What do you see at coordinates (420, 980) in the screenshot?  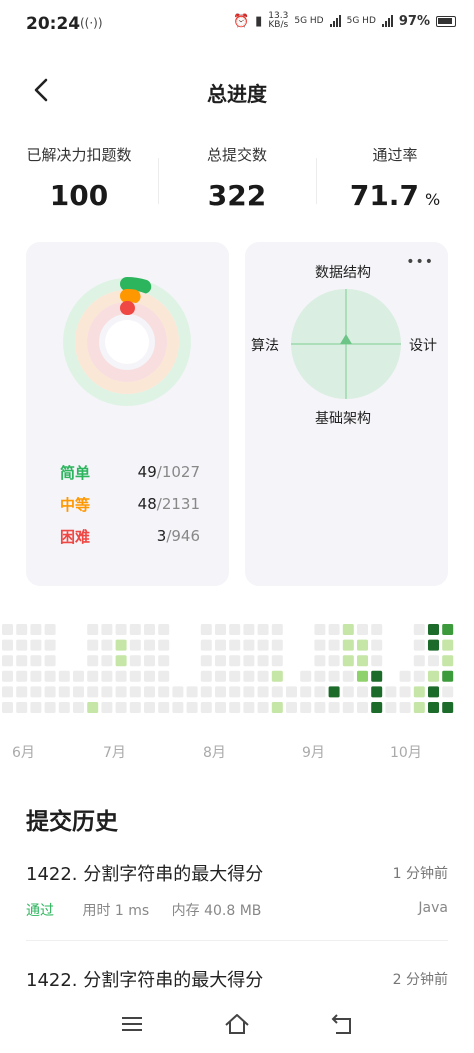 I see `submission-time: 2 分钟前` at bounding box center [420, 980].